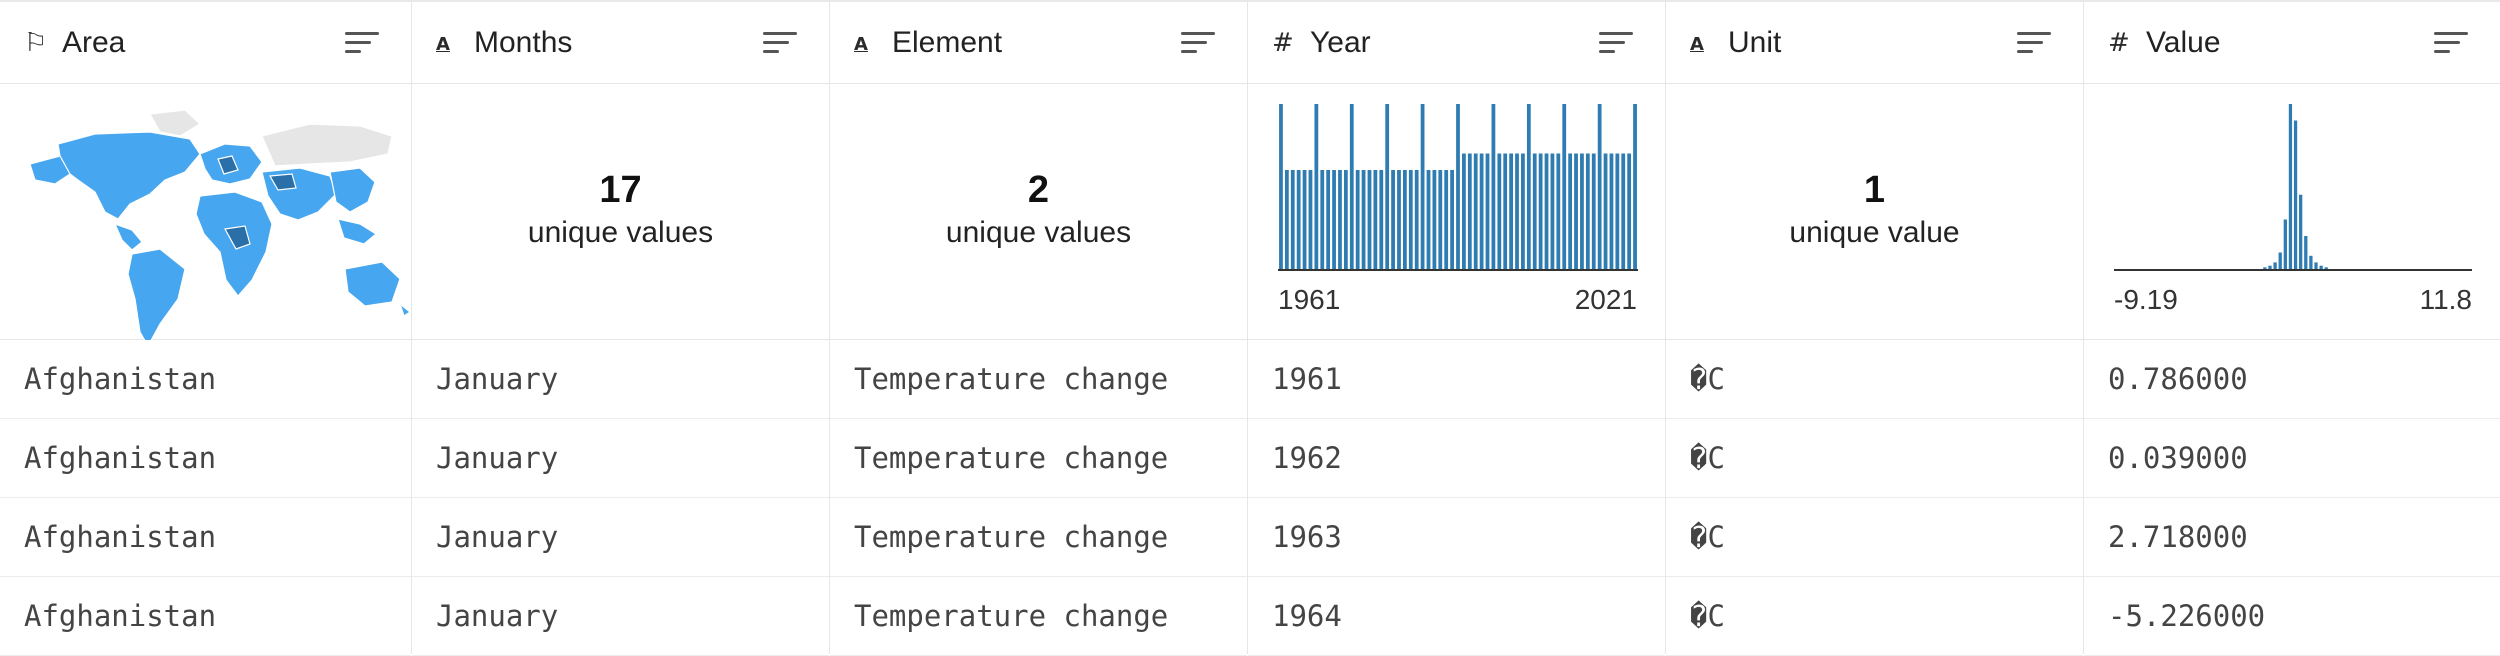 The width and height of the screenshot is (2500, 656). I want to click on column-label: Value, so click(2183, 42).